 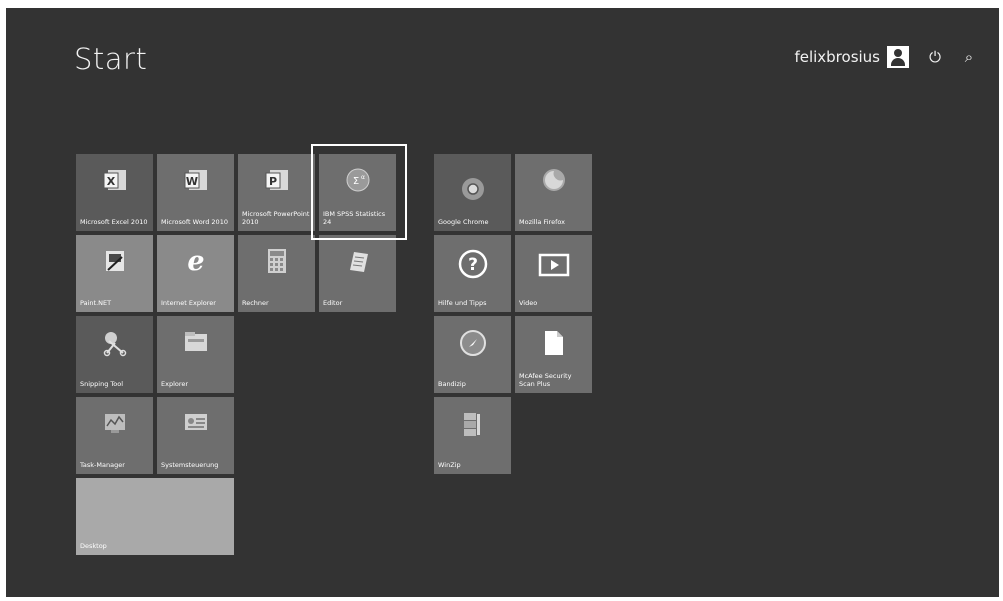 I want to click on tile-bandizip: Bandizip, so click(x=472, y=354).